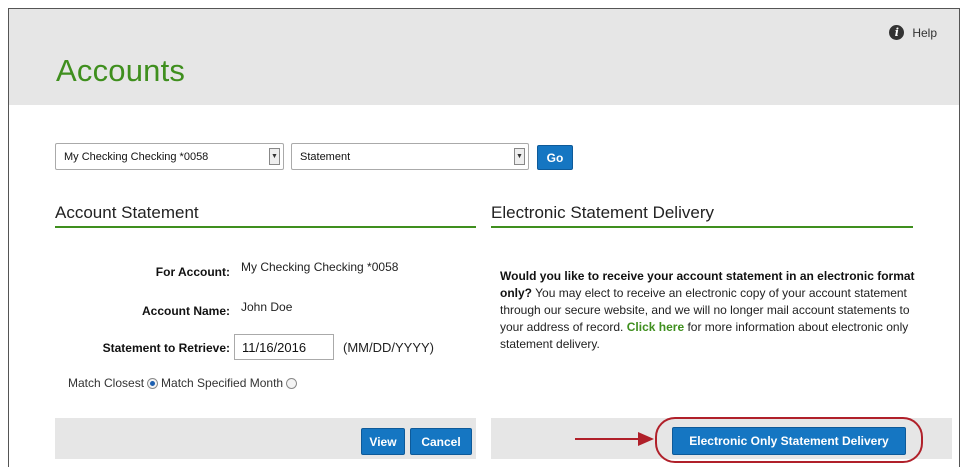 This screenshot has width=969, height=467. Describe the element at coordinates (325, 156) in the screenshot. I see `statement-type-value: Statement` at that location.